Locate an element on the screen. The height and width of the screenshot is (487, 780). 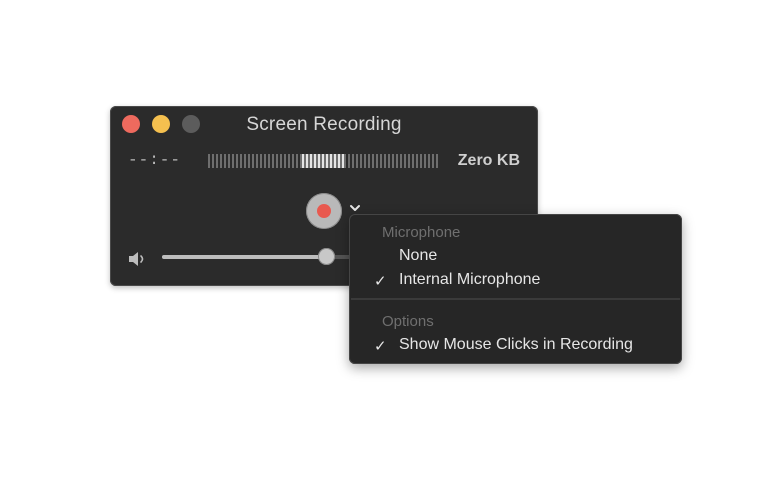
volume-slider is located at coordinates (262, 256).